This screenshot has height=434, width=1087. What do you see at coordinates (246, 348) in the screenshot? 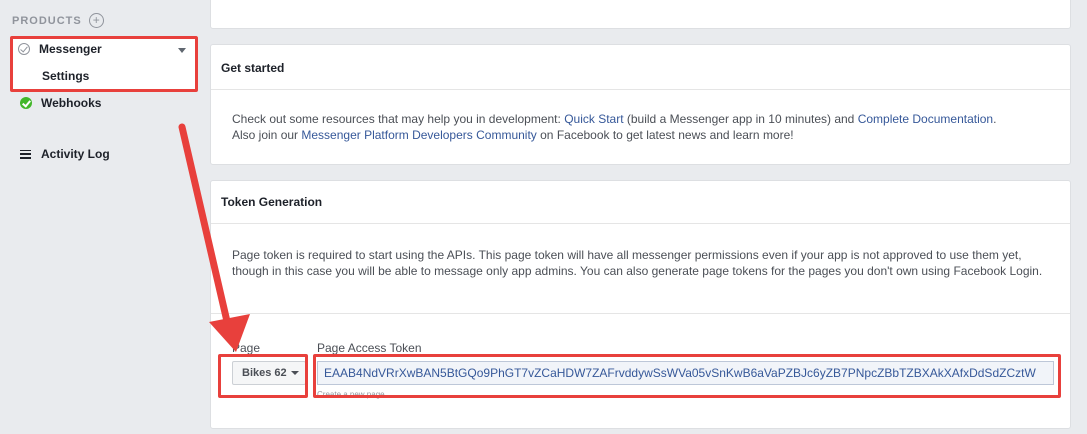
I see `page-label: Page` at bounding box center [246, 348].